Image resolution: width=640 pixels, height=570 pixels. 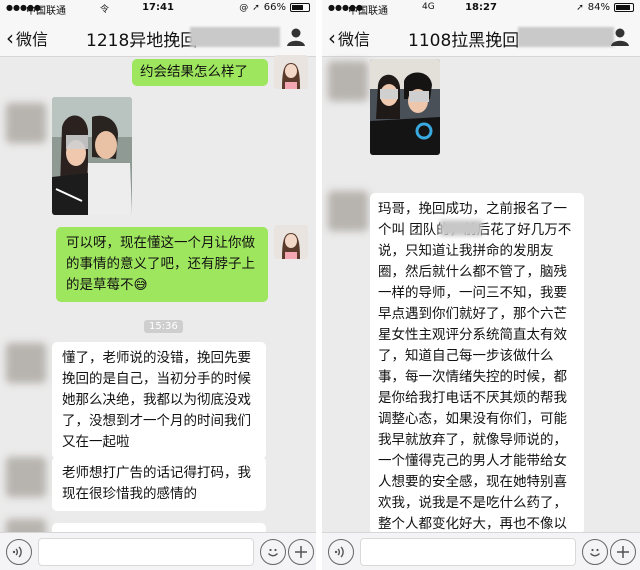 I want to click on name-redaction, so click(x=461, y=228).